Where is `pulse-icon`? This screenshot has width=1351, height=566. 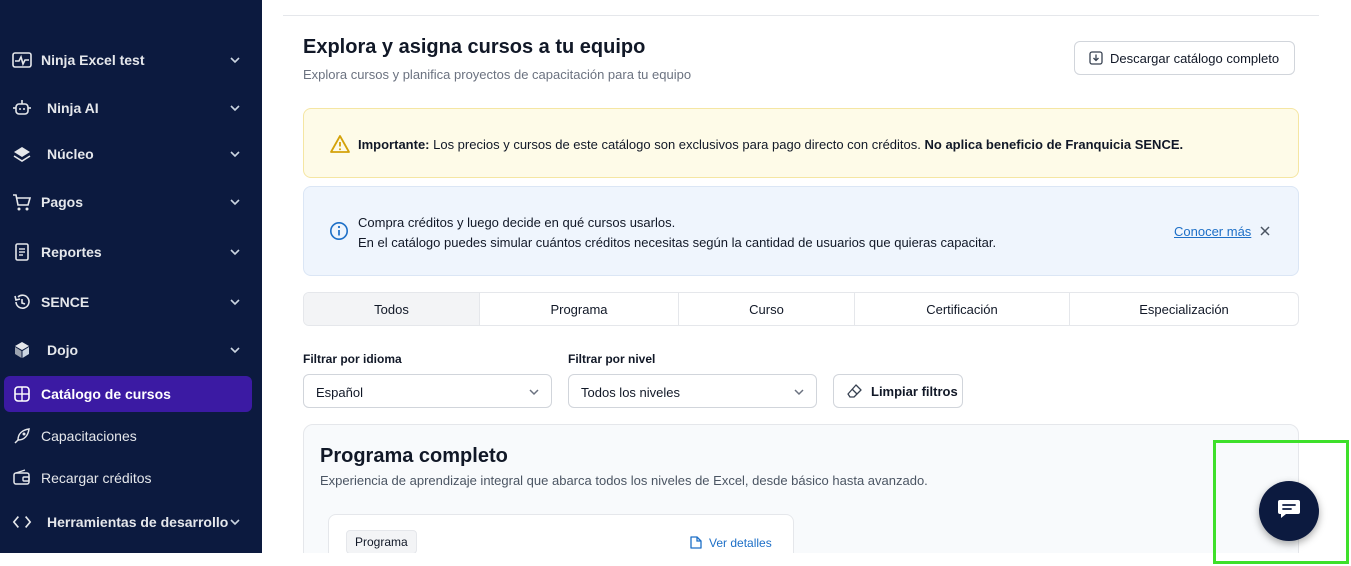 pulse-icon is located at coordinates (22, 60).